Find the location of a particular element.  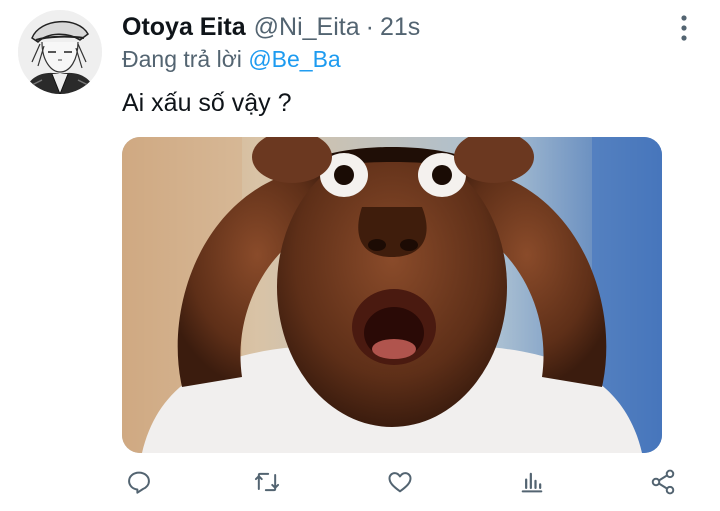

retweet-button is located at coordinates (267, 482).